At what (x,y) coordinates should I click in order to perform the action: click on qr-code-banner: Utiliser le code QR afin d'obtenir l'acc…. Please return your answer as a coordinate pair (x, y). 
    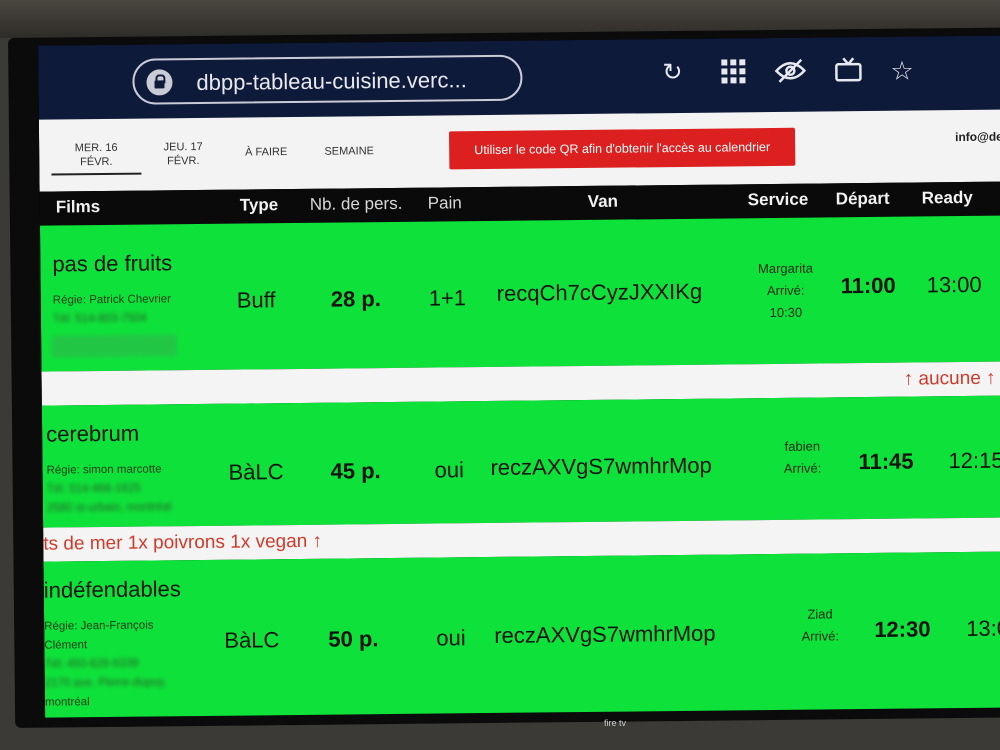
    Looking at the image, I should click on (622, 148).